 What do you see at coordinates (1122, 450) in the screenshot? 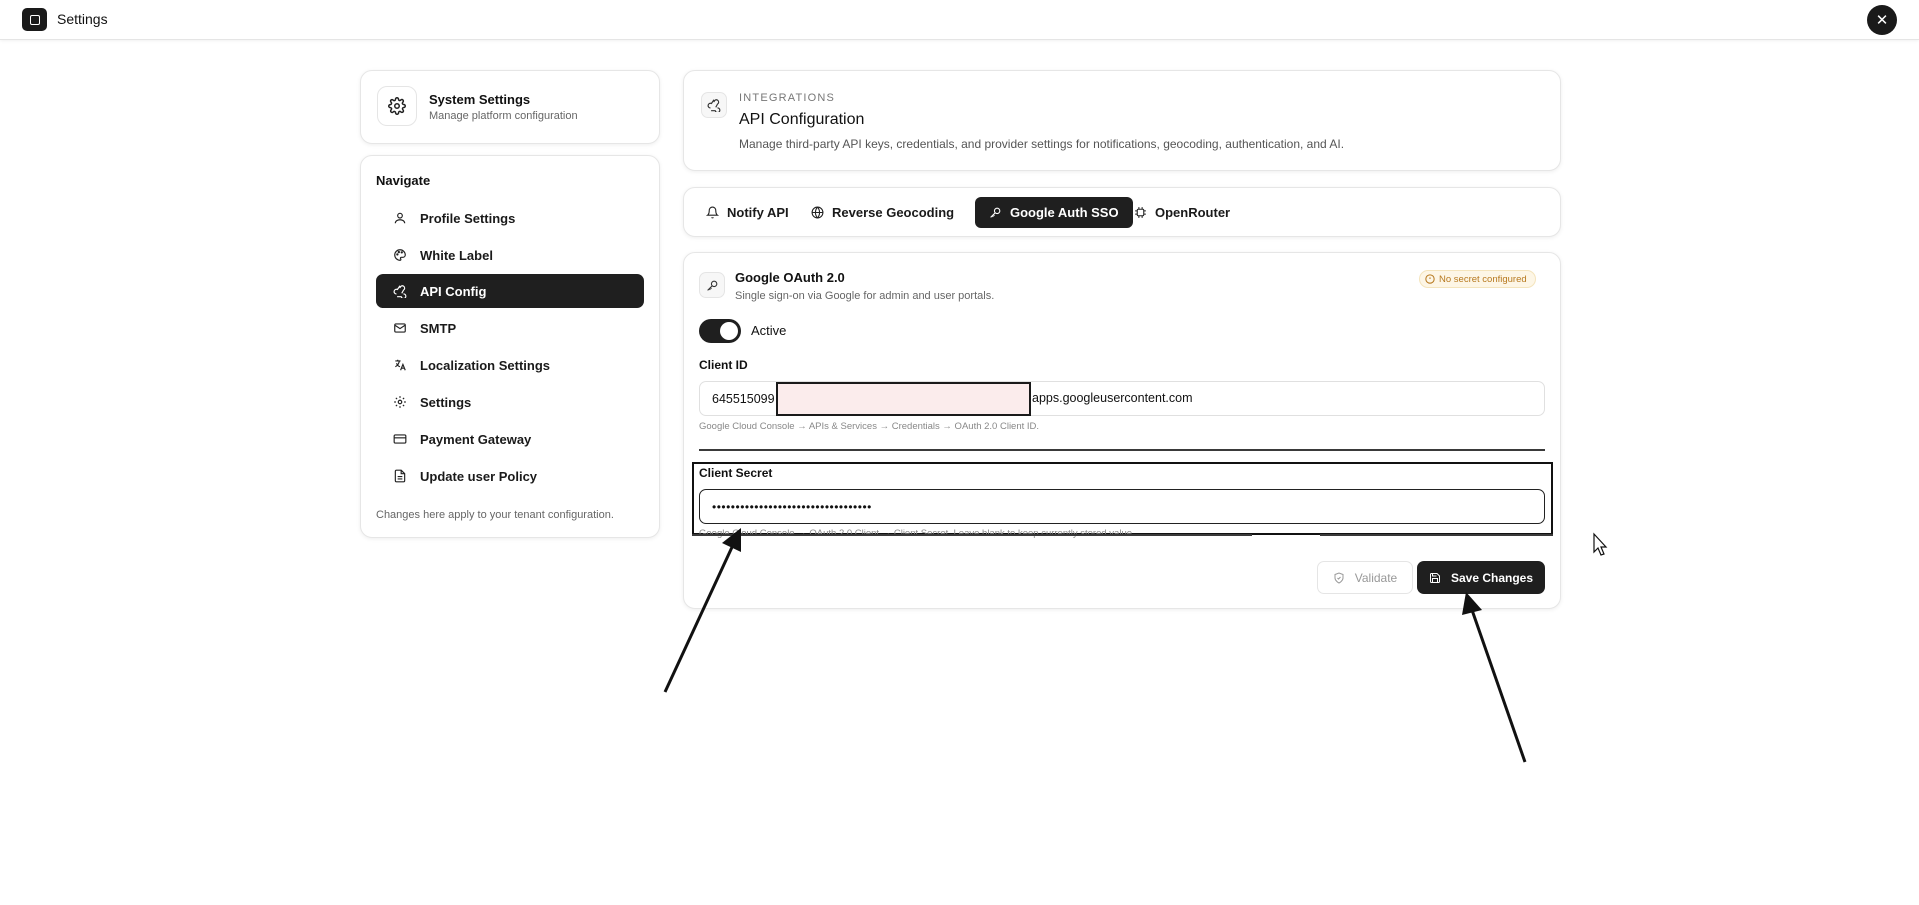
I see `divider` at bounding box center [1122, 450].